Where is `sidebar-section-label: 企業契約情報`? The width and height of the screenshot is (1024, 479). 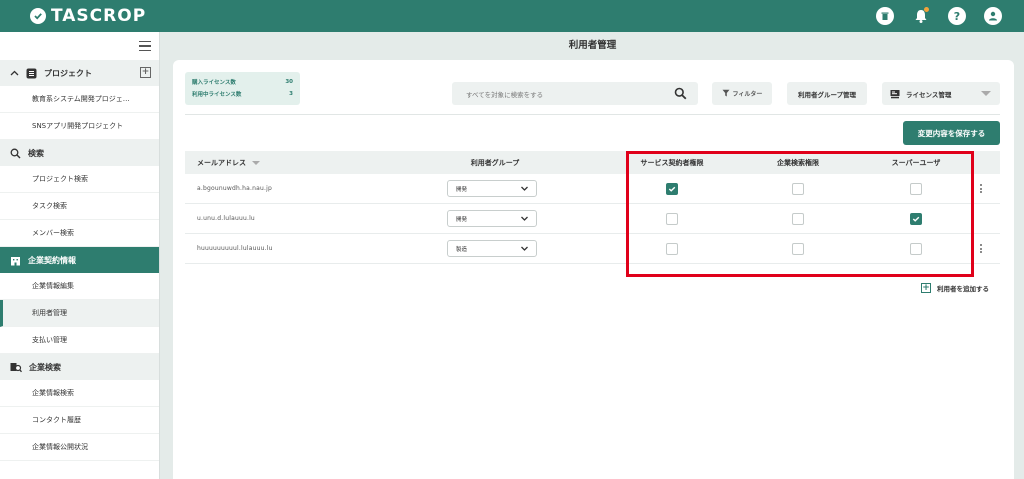 sidebar-section-label: 企業契約情報 is located at coordinates (52, 260).